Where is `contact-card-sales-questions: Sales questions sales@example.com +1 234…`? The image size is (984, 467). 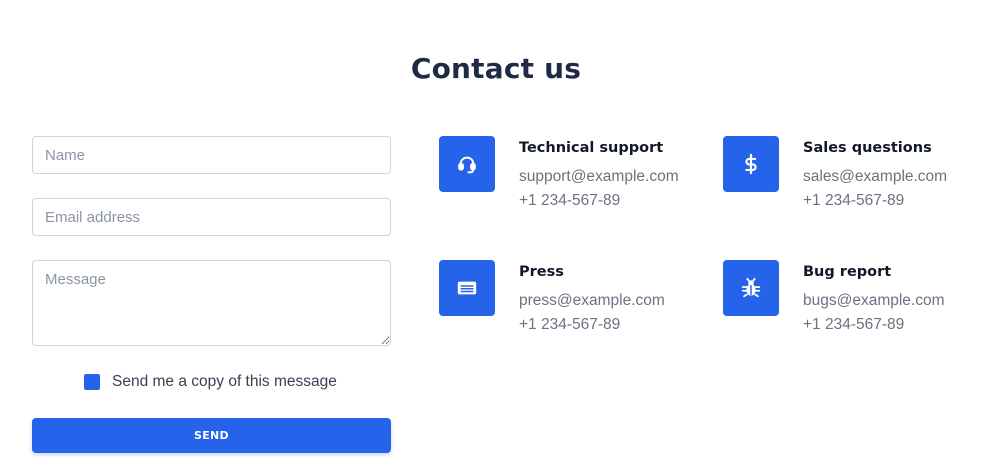 contact-card-sales-questions: Sales questions sales@example.com +1 234… is located at coordinates (853, 176).